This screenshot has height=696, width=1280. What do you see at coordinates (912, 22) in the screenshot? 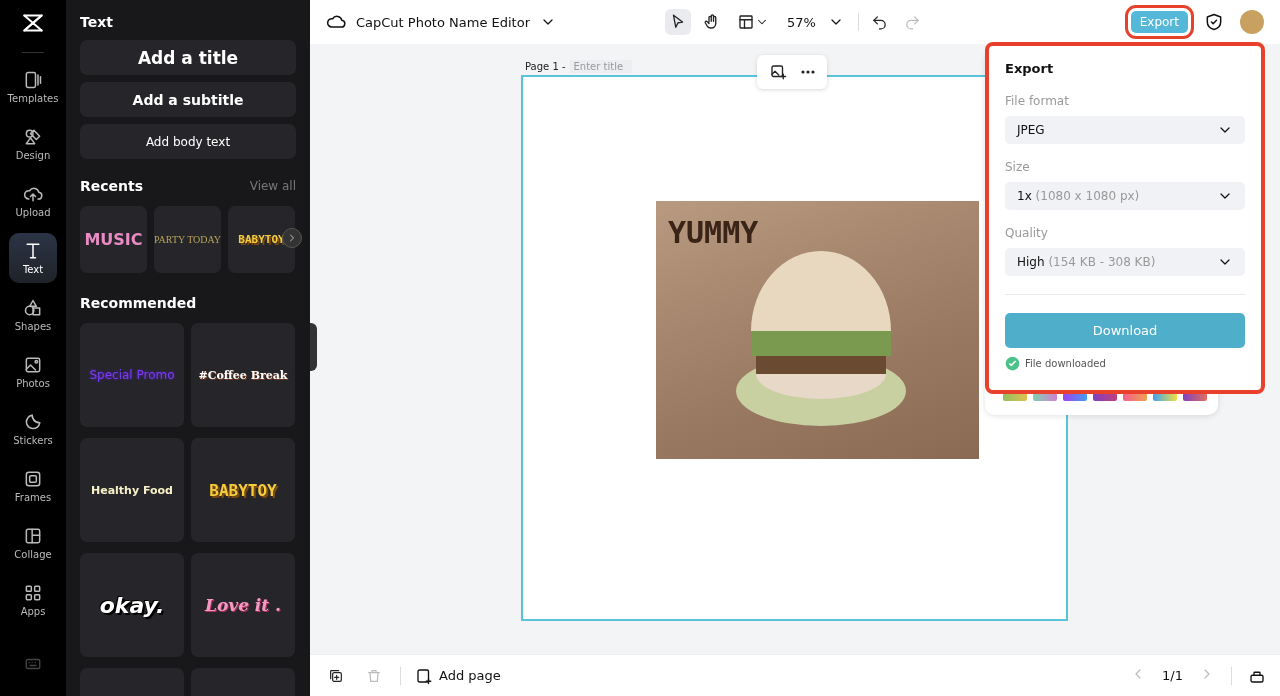
I see `redo-icon` at bounding box center [912, 22].